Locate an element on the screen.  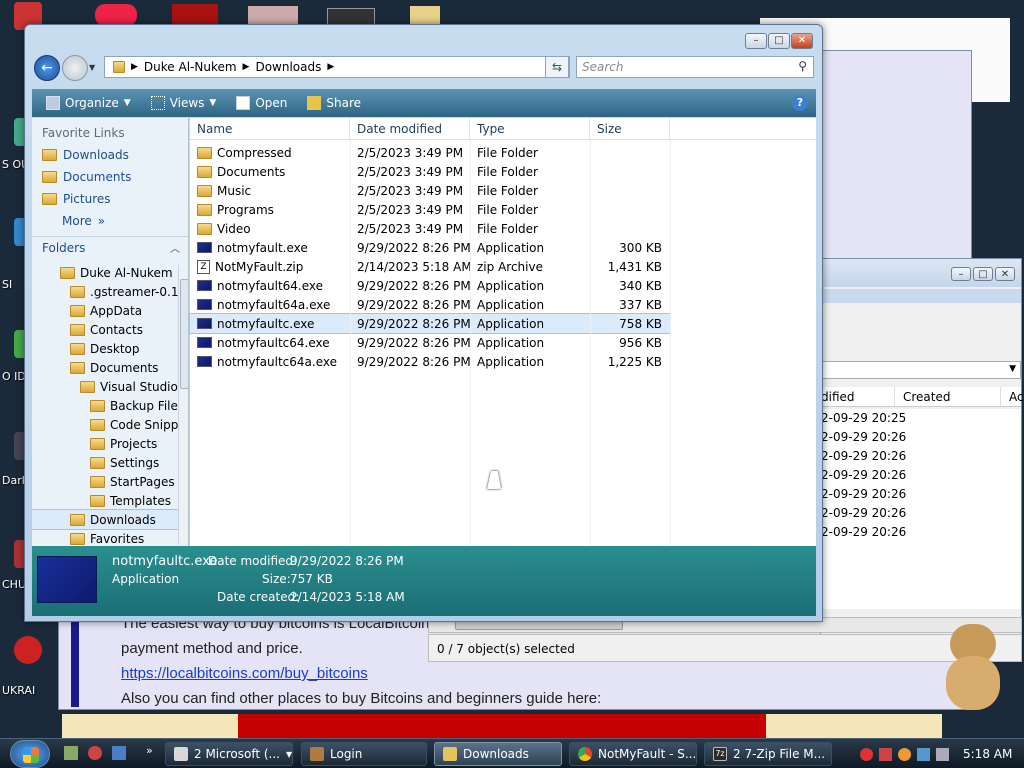
file-row: Documents 2/5/2023 3:49 PM File Folder is located at coordinates (503, 171).